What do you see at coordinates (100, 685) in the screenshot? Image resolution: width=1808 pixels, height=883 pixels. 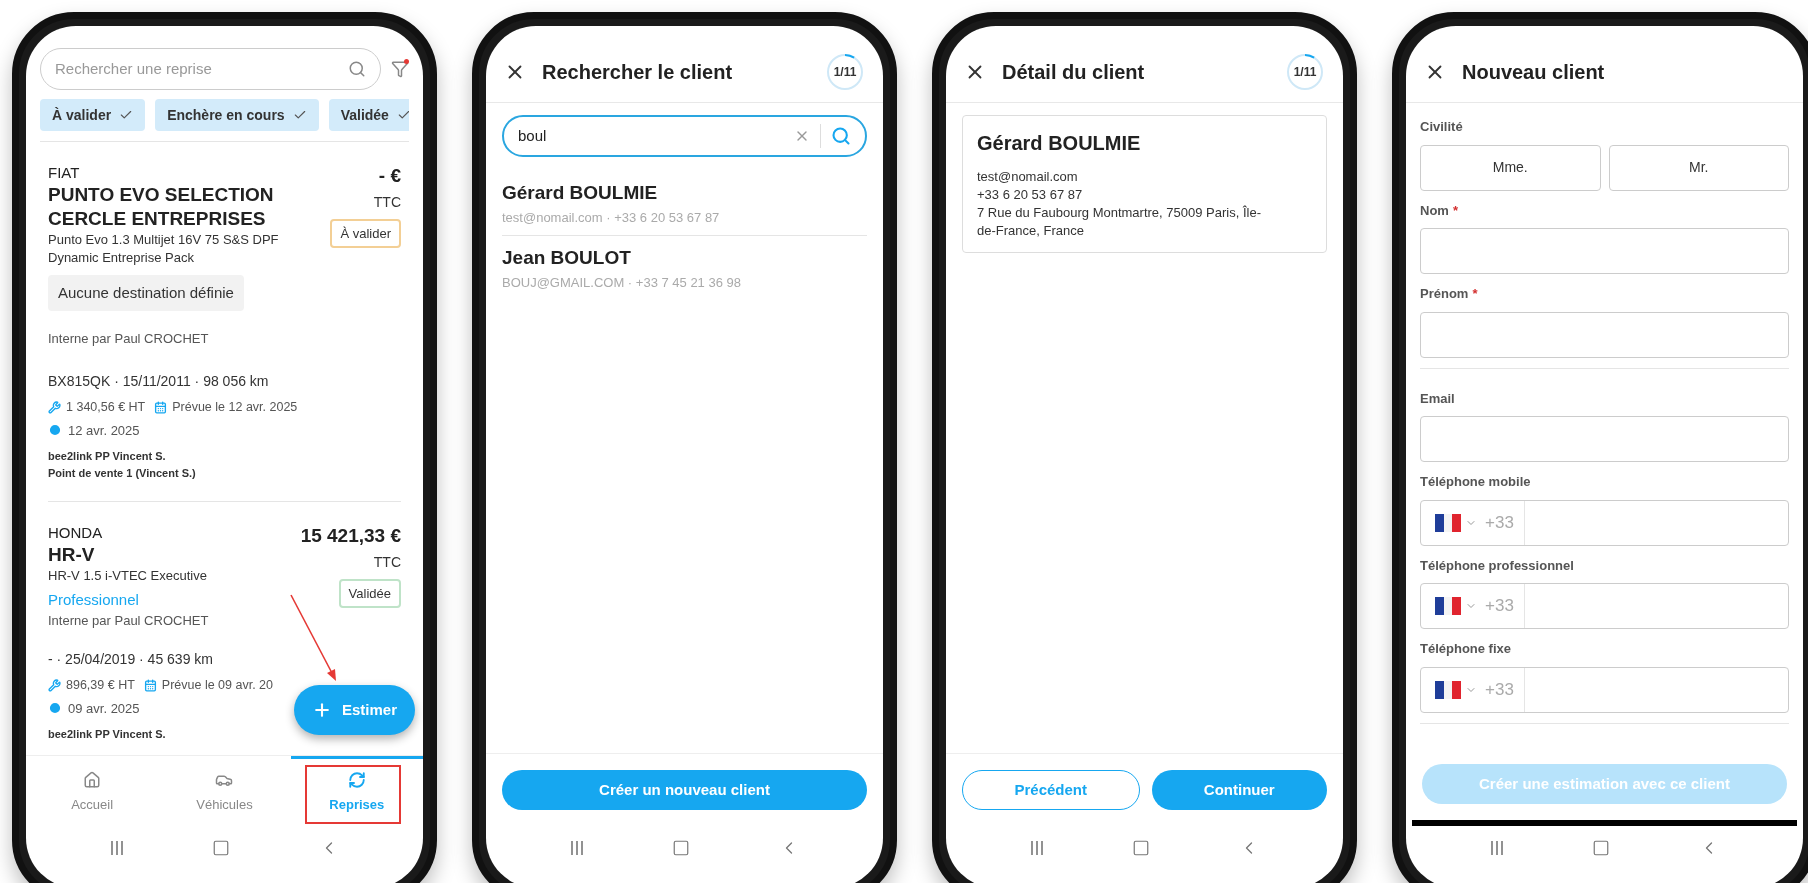 I see `repair-cost: 896,39 € HT` at bounding box center [100, 685].